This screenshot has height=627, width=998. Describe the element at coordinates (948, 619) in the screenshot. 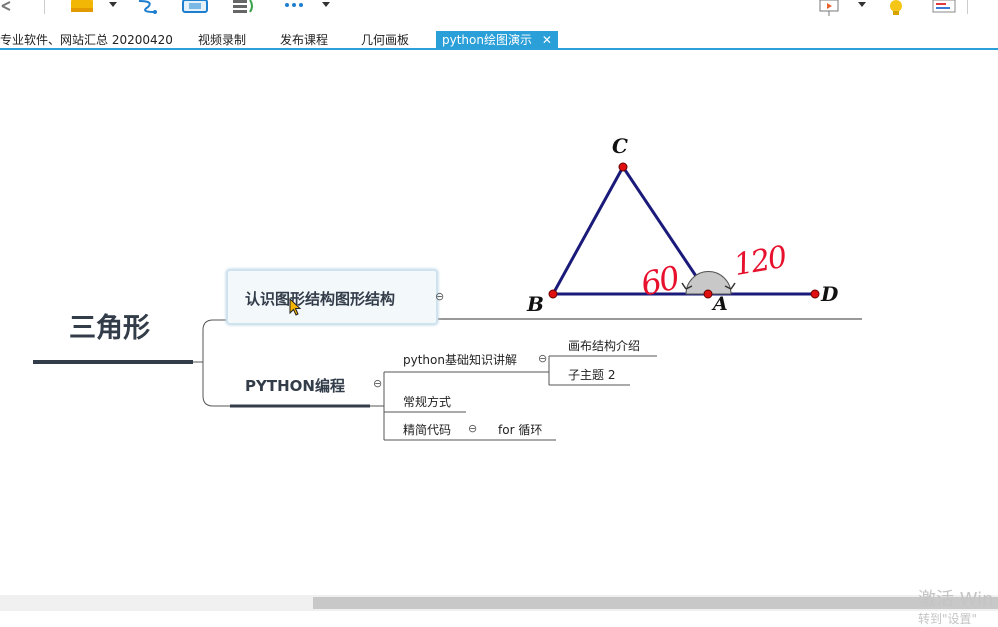

I see `activation-watermark-sub: 转到"设置"` at that location.